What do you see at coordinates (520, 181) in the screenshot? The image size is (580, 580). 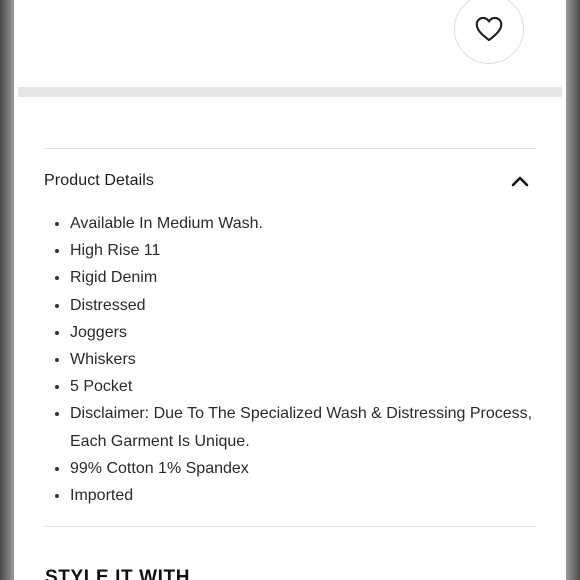 I see `chevron-up-icon` at bounding box center [520, 181].